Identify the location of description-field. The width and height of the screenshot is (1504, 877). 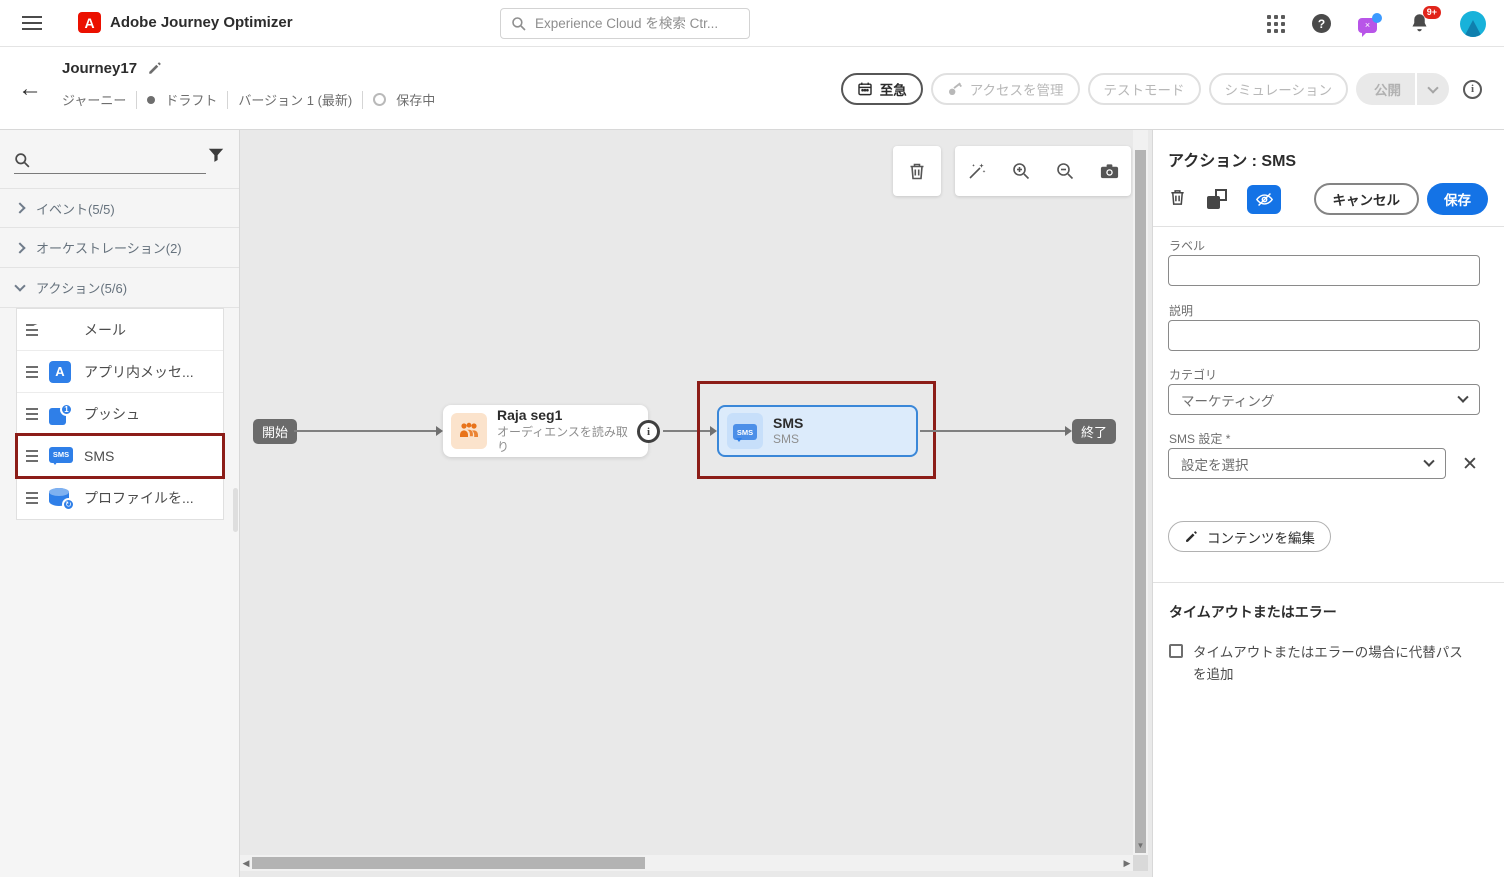
(1324, 335).